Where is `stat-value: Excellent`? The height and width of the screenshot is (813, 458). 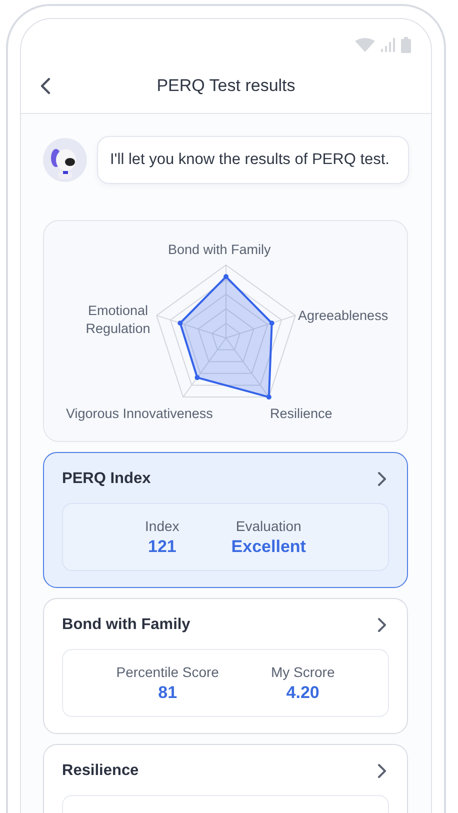
stat-value: Excellent is located at coordinates (268, 546).